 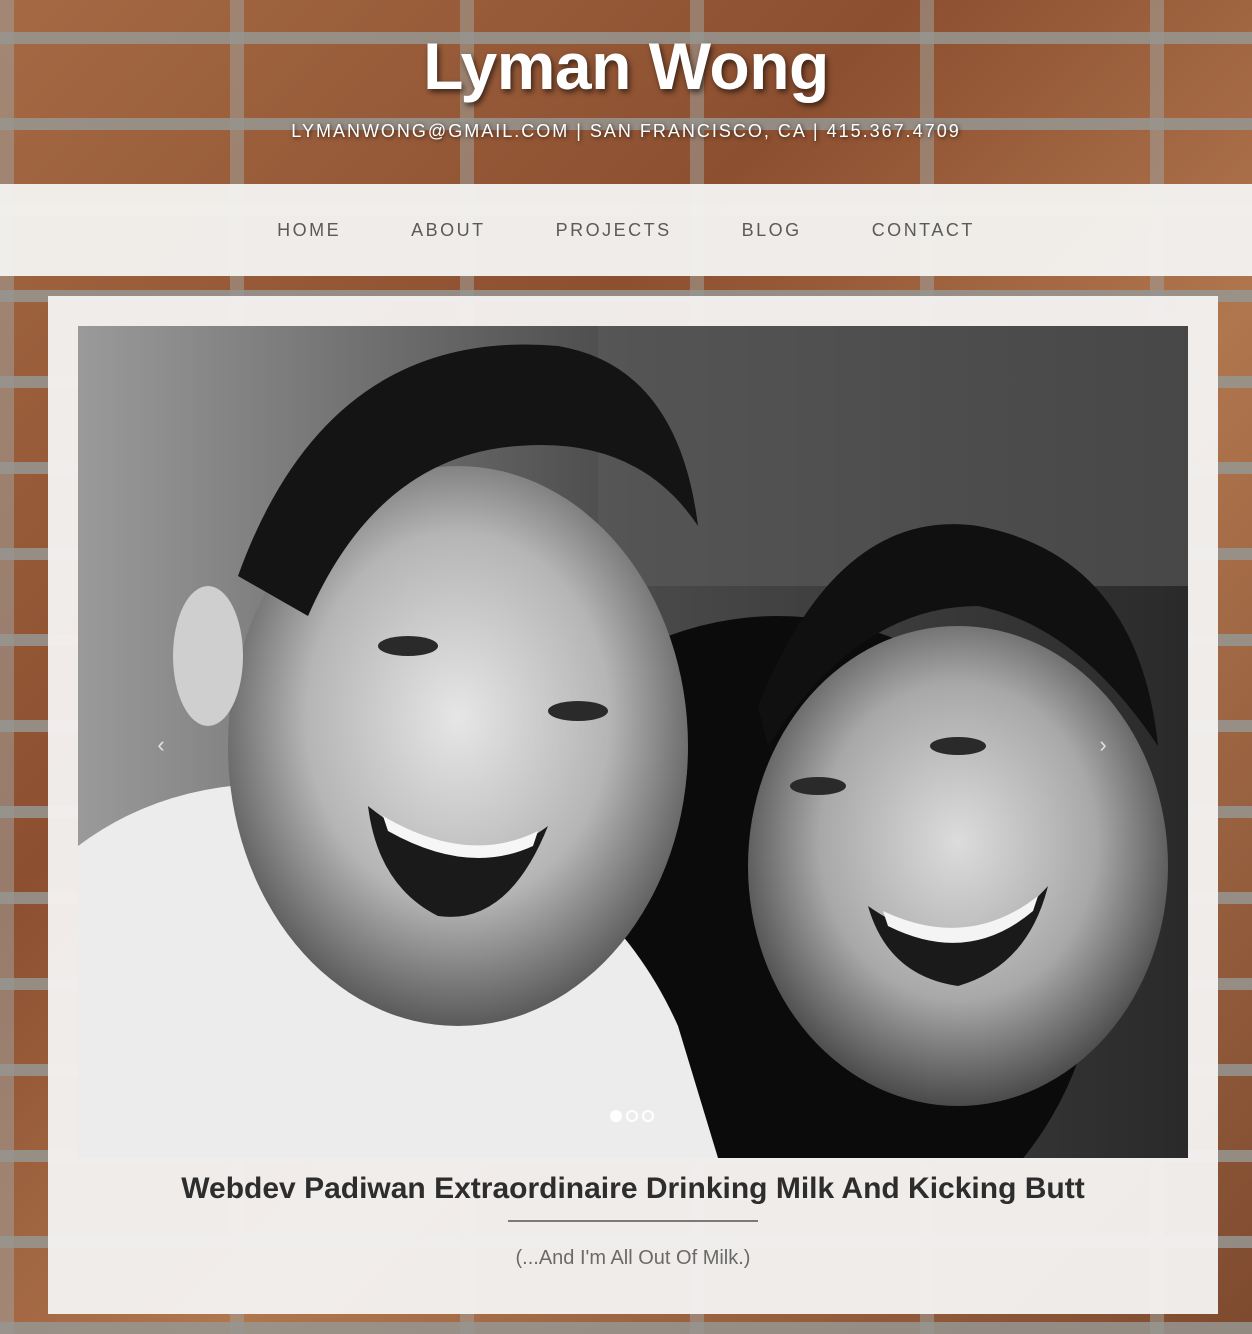 I want to click on nav-item-home: HOME, so click(x=309, y=230).